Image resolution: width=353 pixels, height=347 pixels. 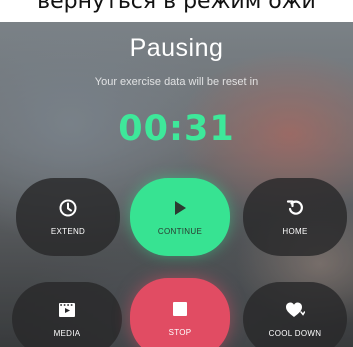 What do you see at coordinates (180, 309) in the screenshot?
I see `stop-icon` at bounding box center [180, 309].